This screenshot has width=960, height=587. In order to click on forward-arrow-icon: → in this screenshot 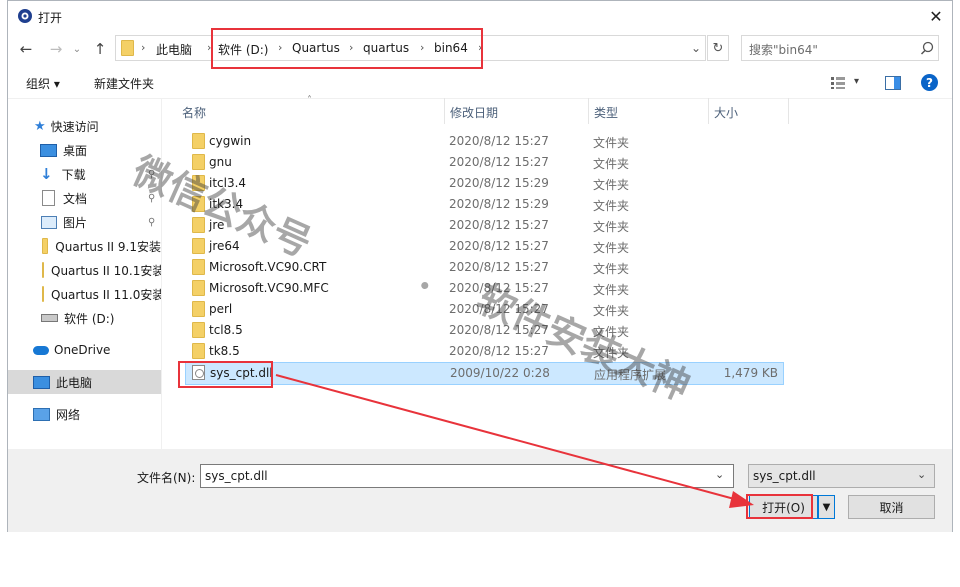, I will do `click(56, 49)`.